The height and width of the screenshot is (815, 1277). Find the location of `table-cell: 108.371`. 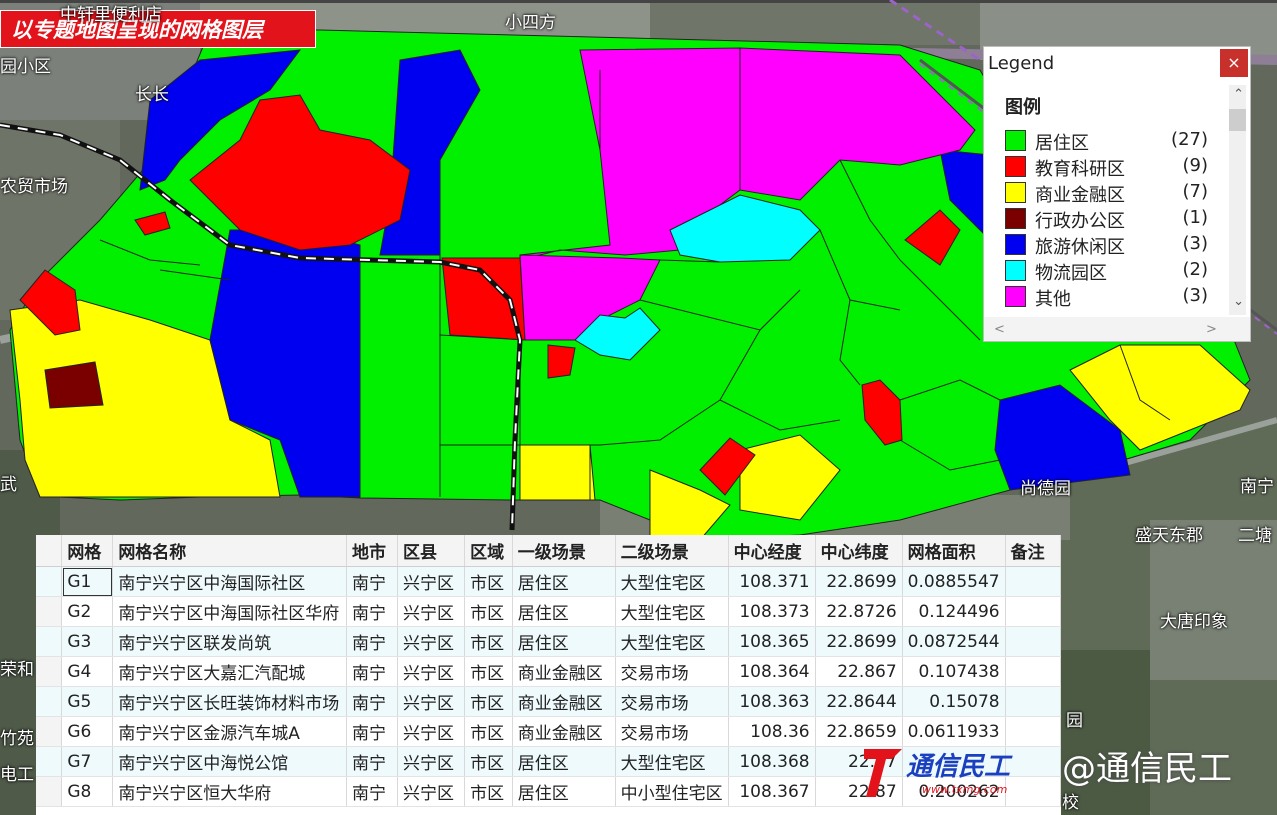

table-cell: 108.371 is located at coordinates (772, 581).